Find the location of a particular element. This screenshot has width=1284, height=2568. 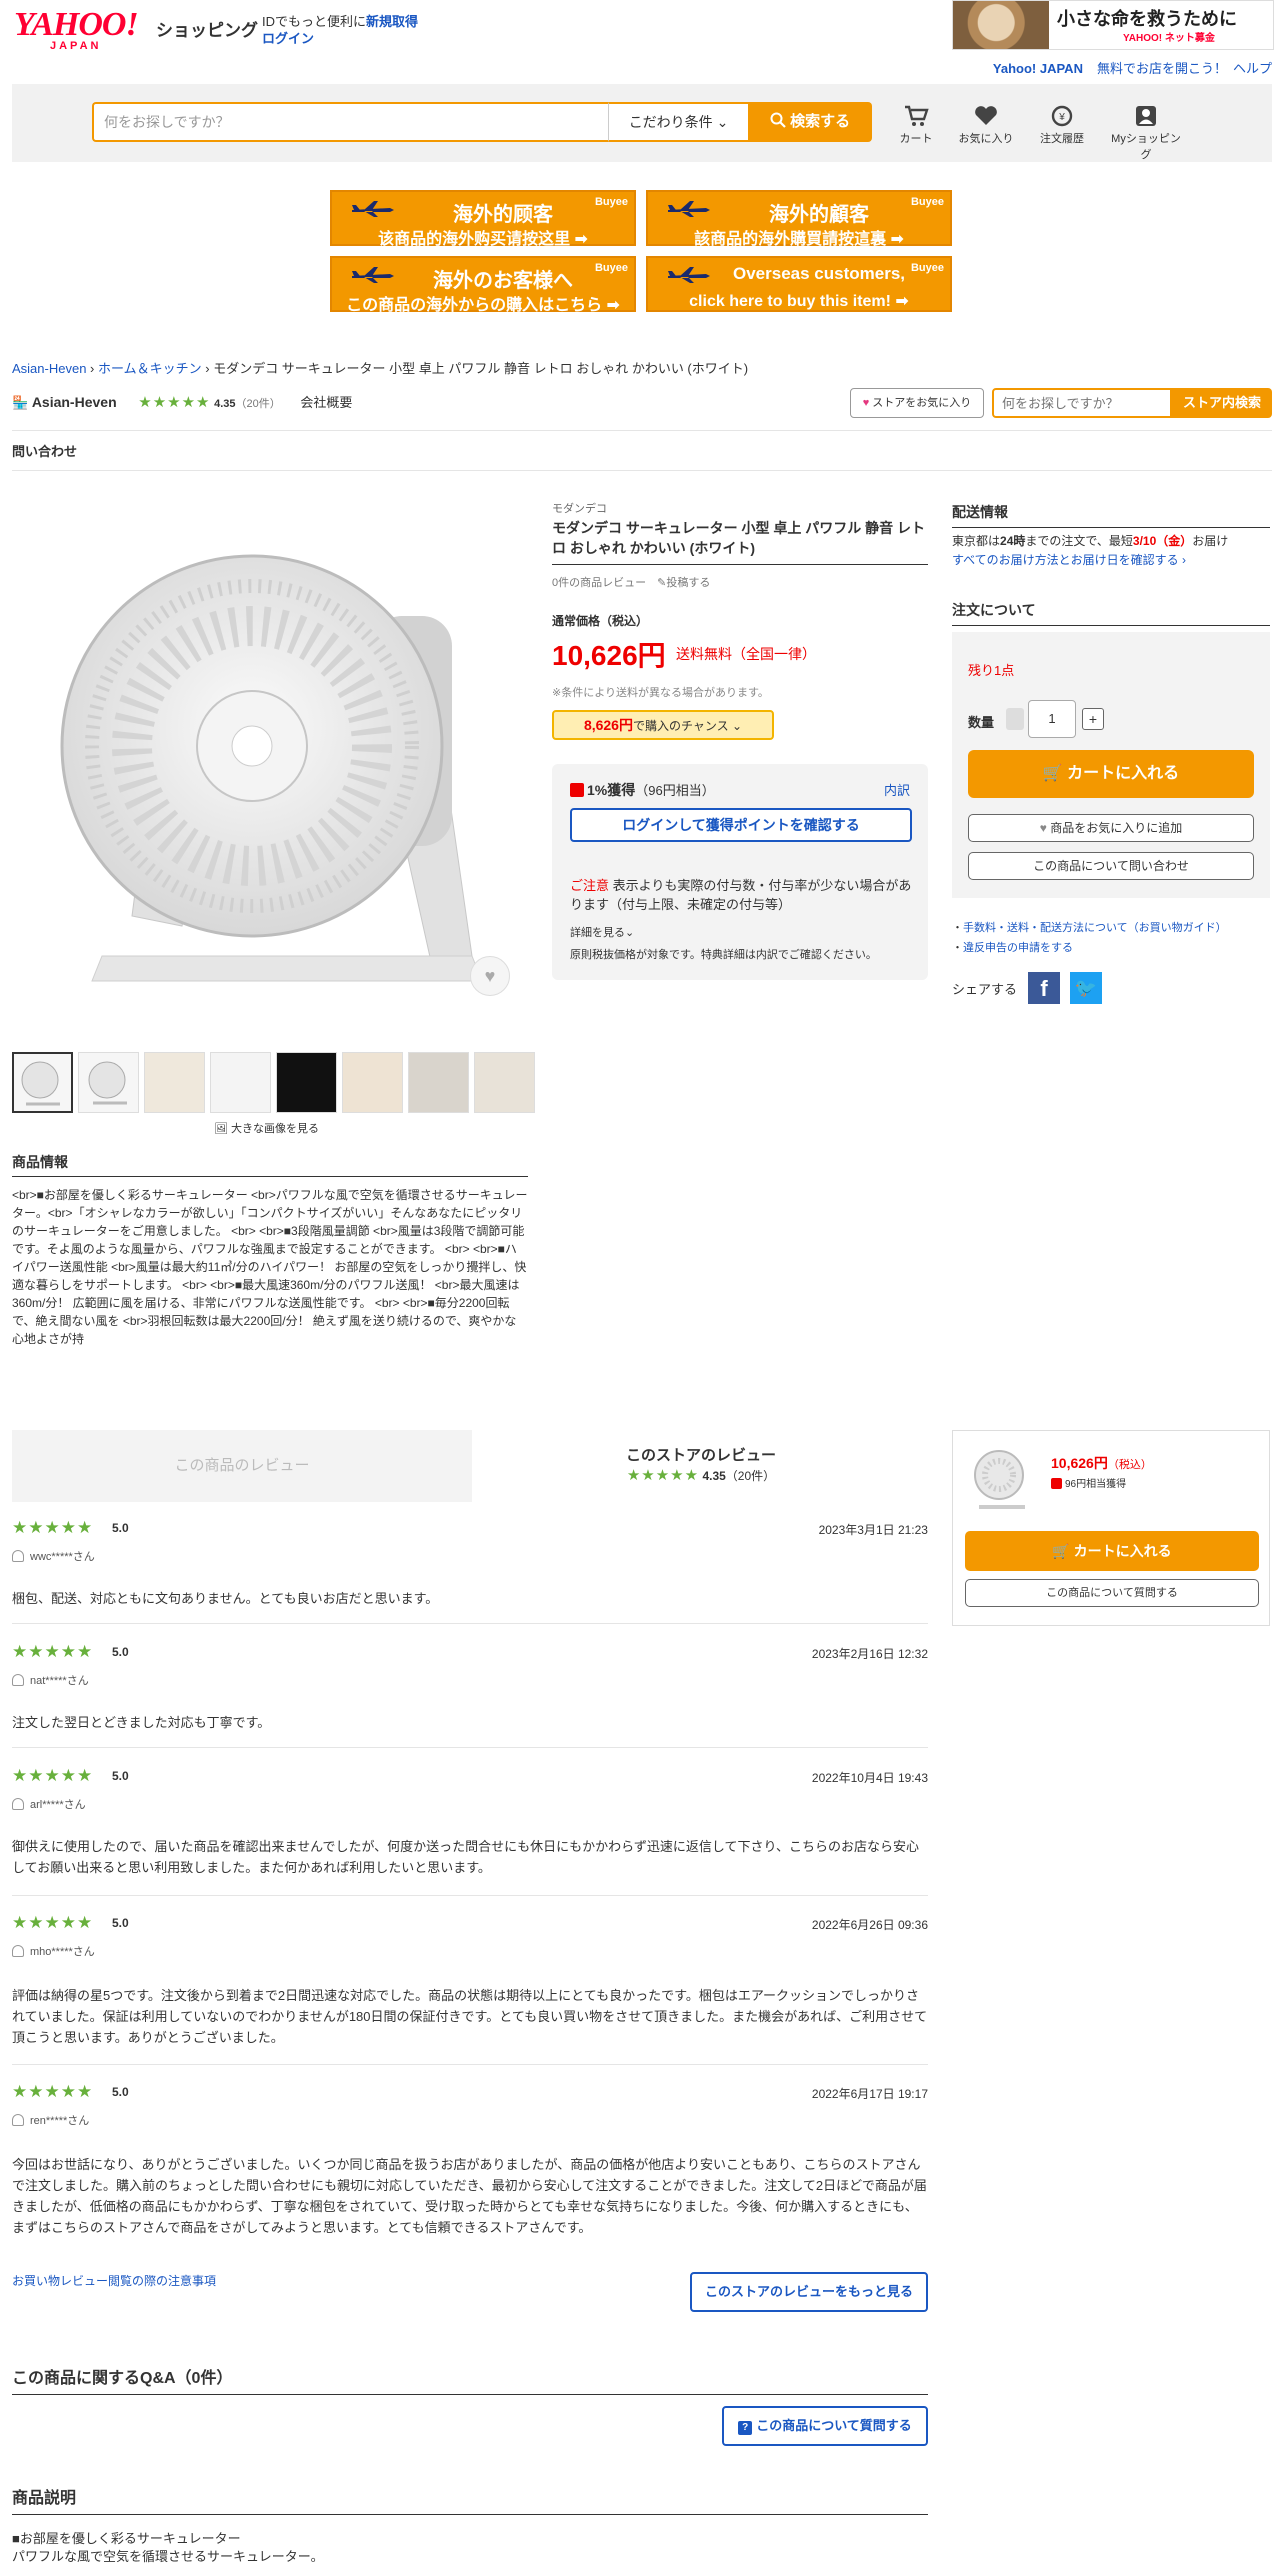

company-link: 会社概要 is located at coordinates (326, 402).